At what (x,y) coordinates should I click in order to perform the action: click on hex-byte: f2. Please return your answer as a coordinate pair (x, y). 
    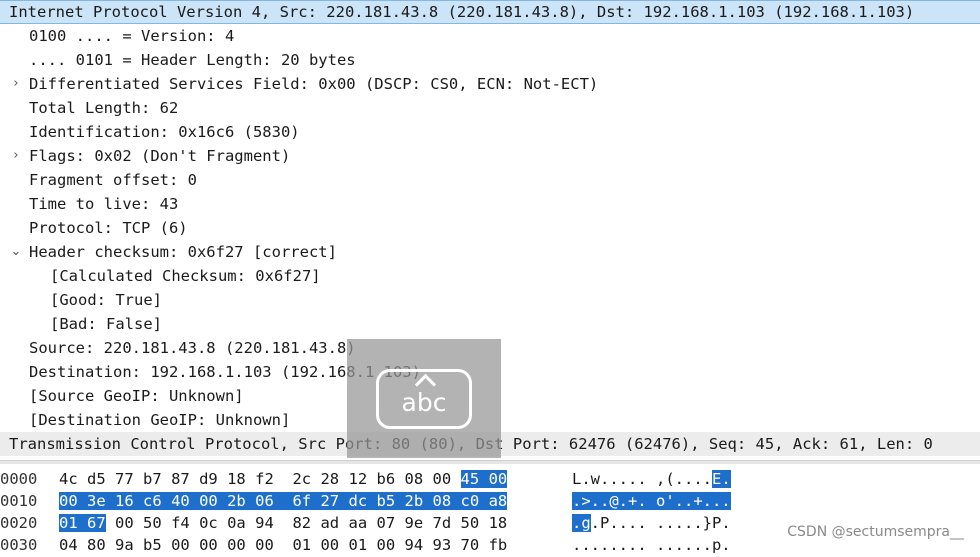
    Looking at the image, I should click on (264, 479).